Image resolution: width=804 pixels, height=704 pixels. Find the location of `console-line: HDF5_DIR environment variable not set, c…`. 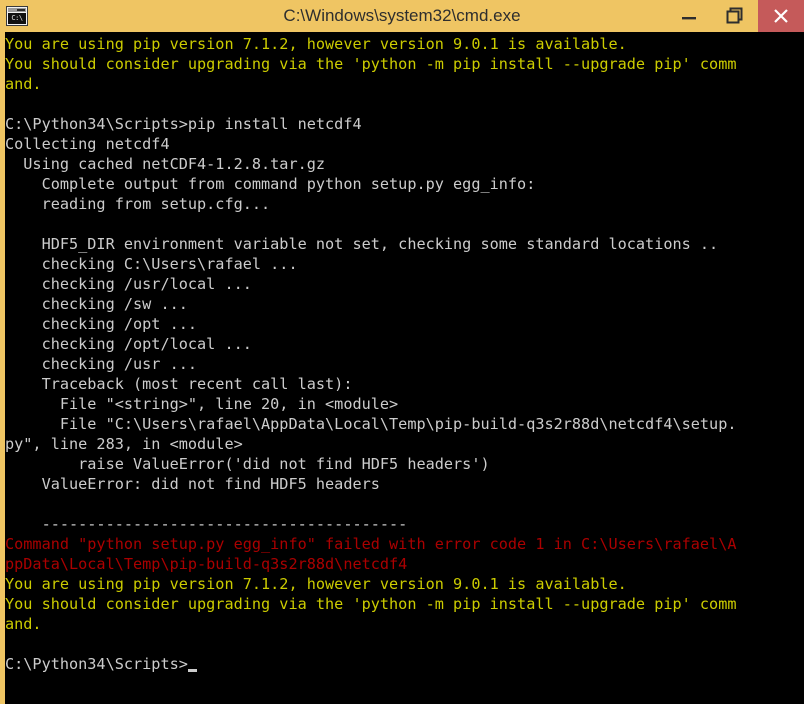

console-line: HDF5_DIR environment variable not set, c… is located at coordinates (362, 244).